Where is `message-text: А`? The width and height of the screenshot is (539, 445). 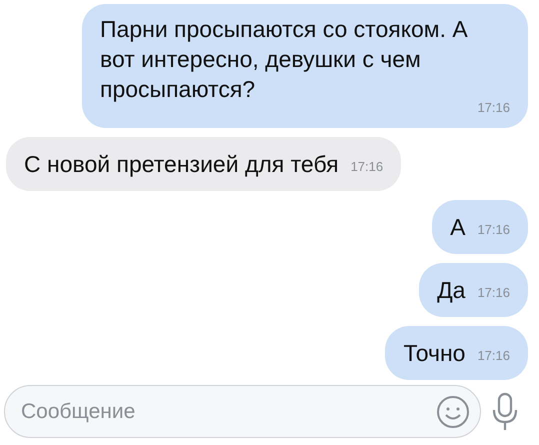 message-text: А is located at coordinates (458, 227).